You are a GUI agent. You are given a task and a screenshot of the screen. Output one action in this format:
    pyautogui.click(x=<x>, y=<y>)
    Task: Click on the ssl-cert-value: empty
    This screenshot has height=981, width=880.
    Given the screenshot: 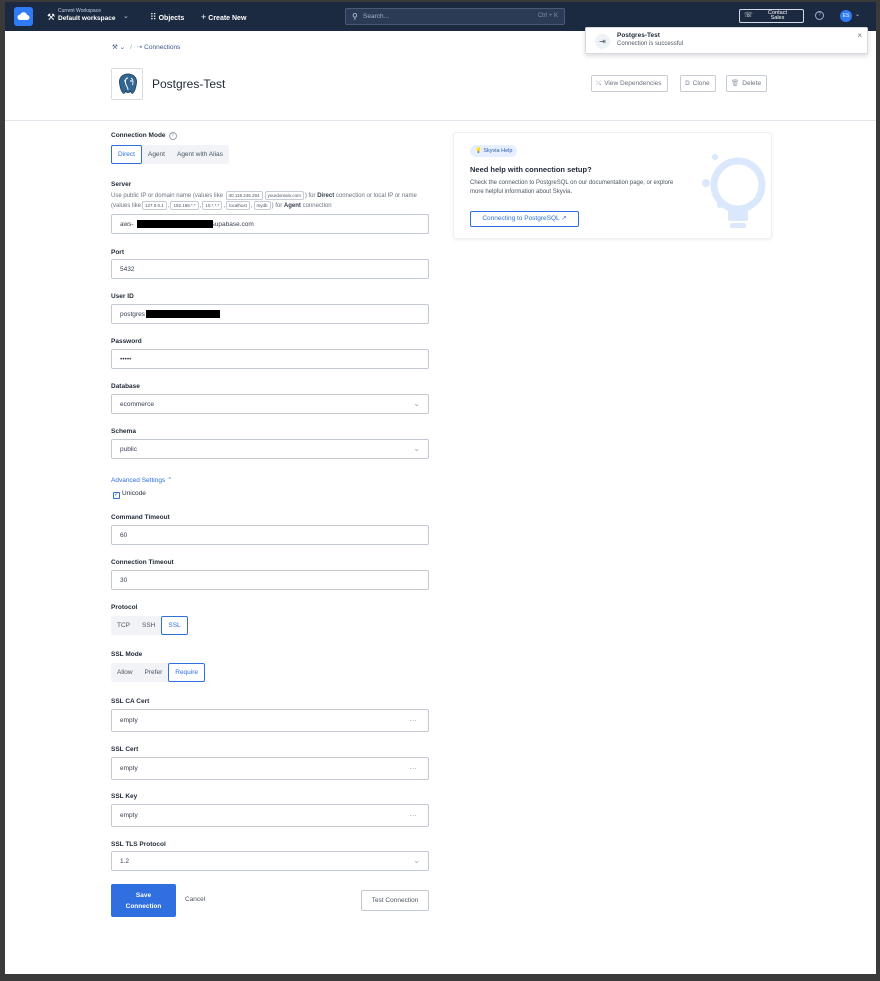 What is the action you would take?
    pyautogui.click(x=129, y=768)
    